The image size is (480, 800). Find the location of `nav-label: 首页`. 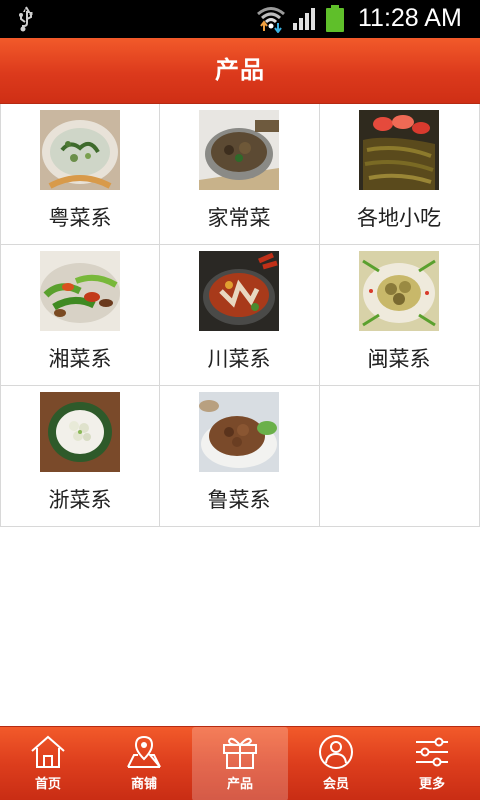

nav-label: 首页 is located at coordinates (47, 784).